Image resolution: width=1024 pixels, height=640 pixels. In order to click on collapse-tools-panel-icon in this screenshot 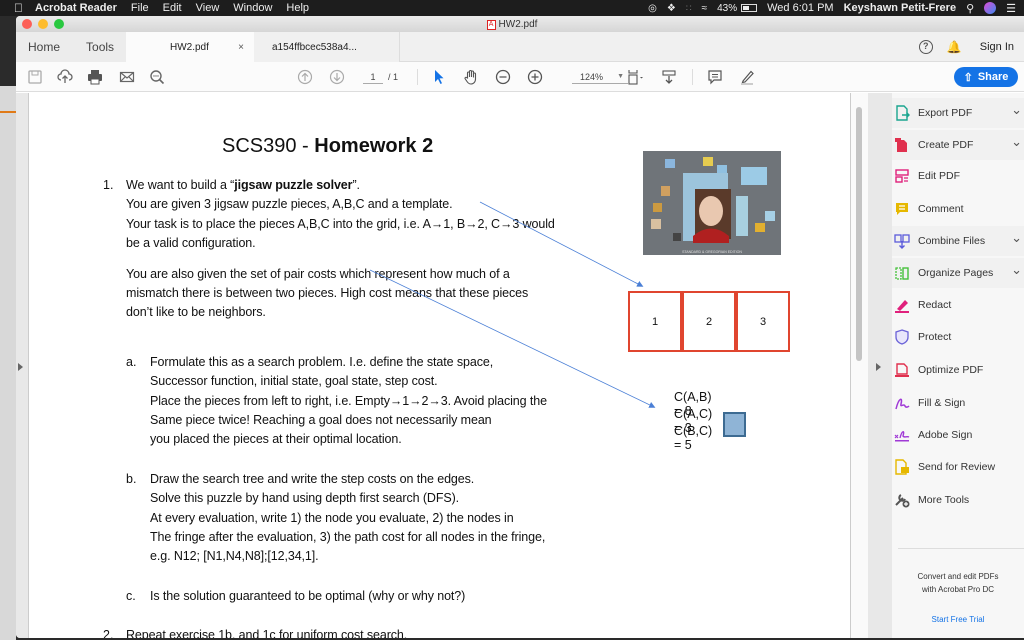, I will do `click(878, 367)`.